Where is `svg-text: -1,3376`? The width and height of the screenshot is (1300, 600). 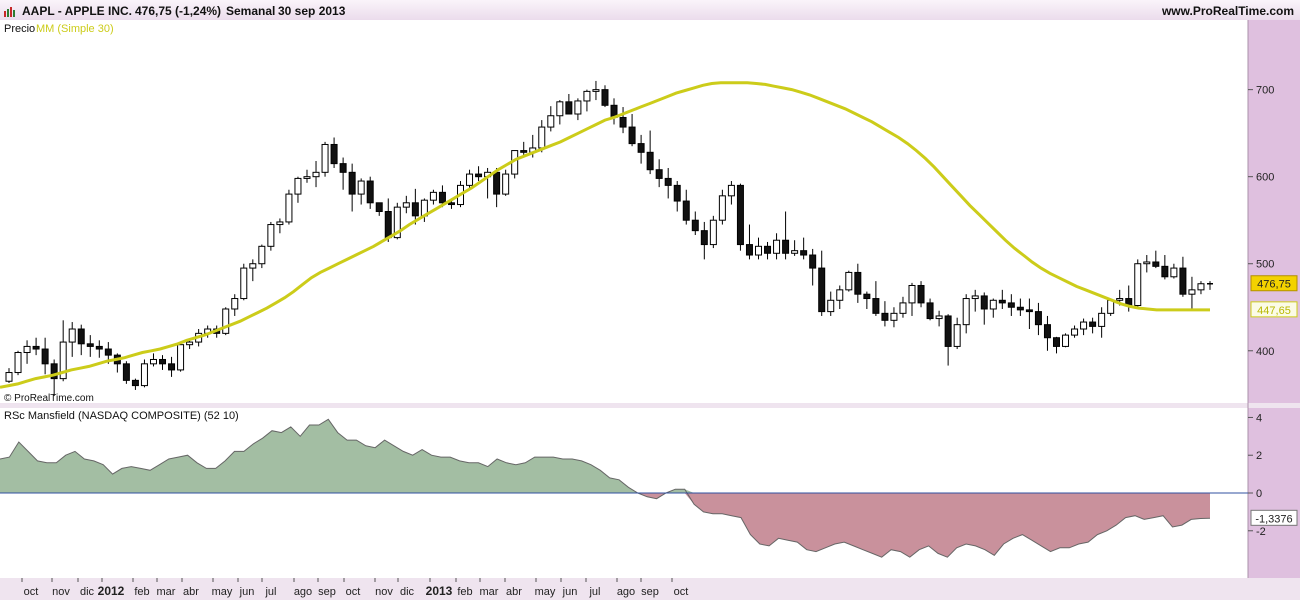 svg-text: -1,3376 is located at coordinates (1273, 519).